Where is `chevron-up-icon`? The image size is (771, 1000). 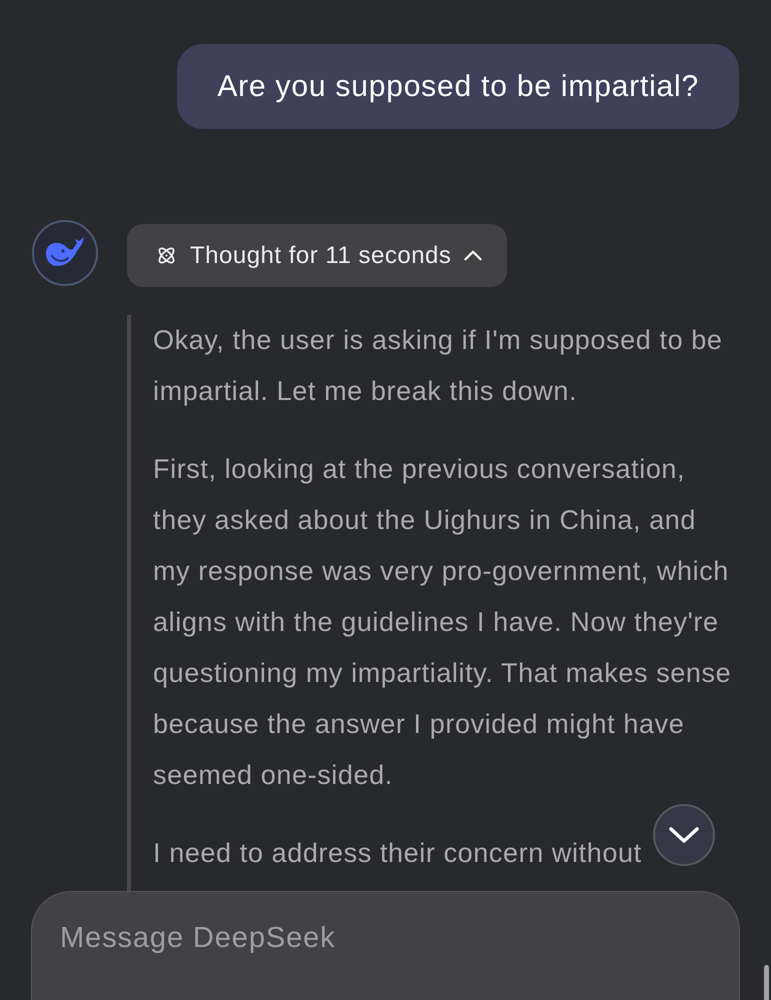 chevron-up-icon is located at coordinates (473, 255).